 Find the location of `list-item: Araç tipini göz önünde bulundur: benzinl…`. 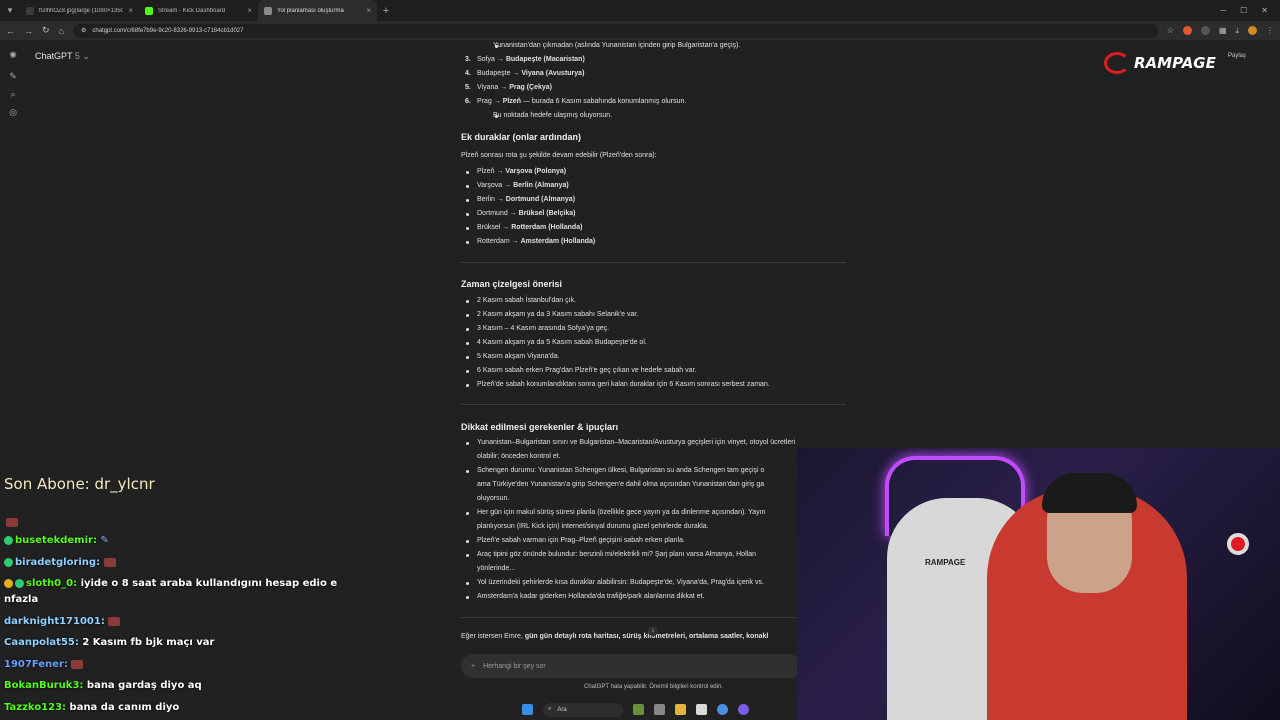

list-item: Araç tipini göz önünde bulundur: benzinl… is located at coordinates (616, 554).